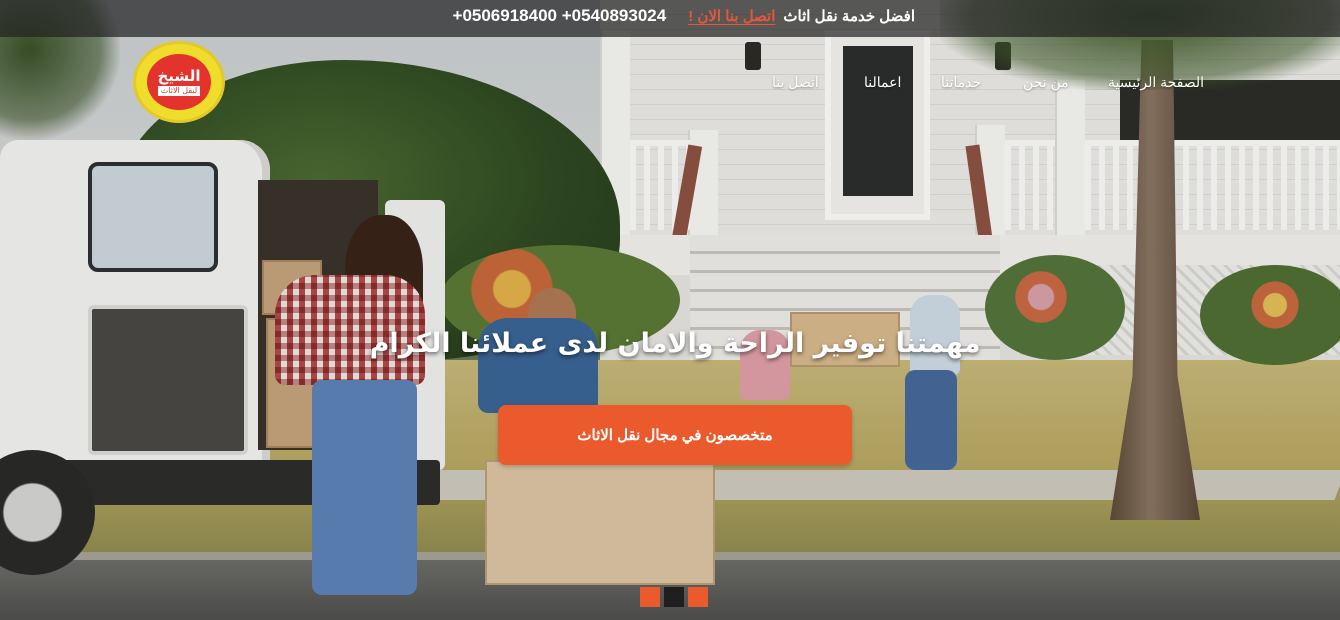 Image resolution: width=1340 pixels, height=620 pixels. Describe the element at coordinates (560, 16) in the screenshot. I see `phone-numbers: +0506918400 +0540893024` at that location.